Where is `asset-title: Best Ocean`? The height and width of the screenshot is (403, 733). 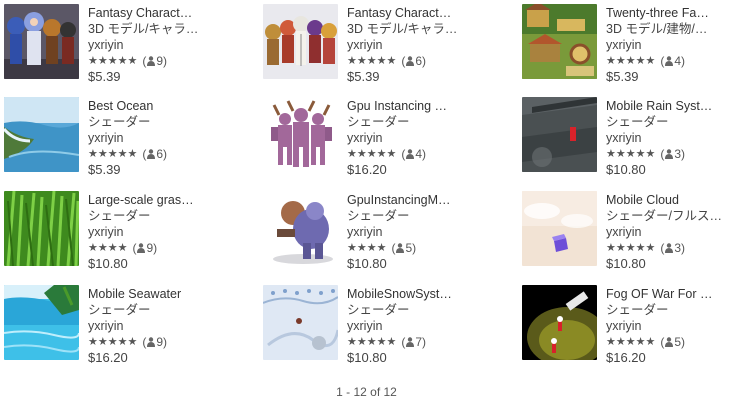 asset-title: Best Ocean is located at coordinates (155, 106).